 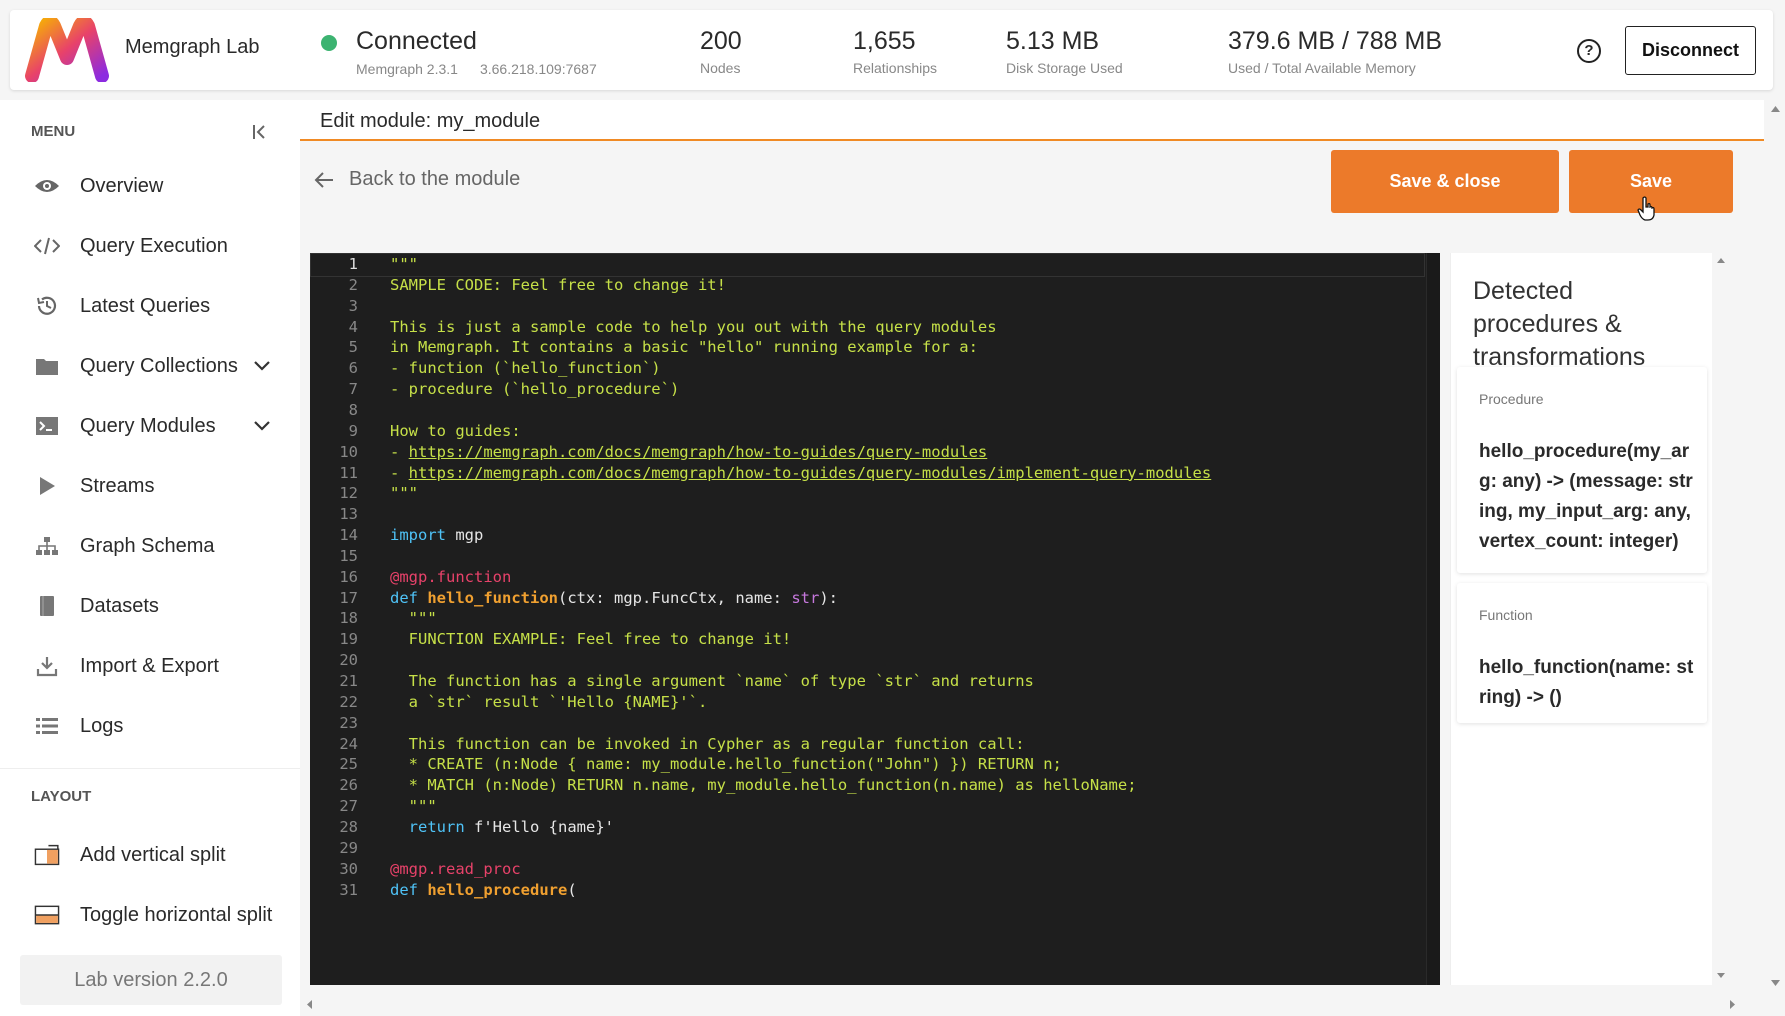 What do you see at coordinates (47, 486) in the screenshot?
I see `play-icon` at bounding box center [47, 486].